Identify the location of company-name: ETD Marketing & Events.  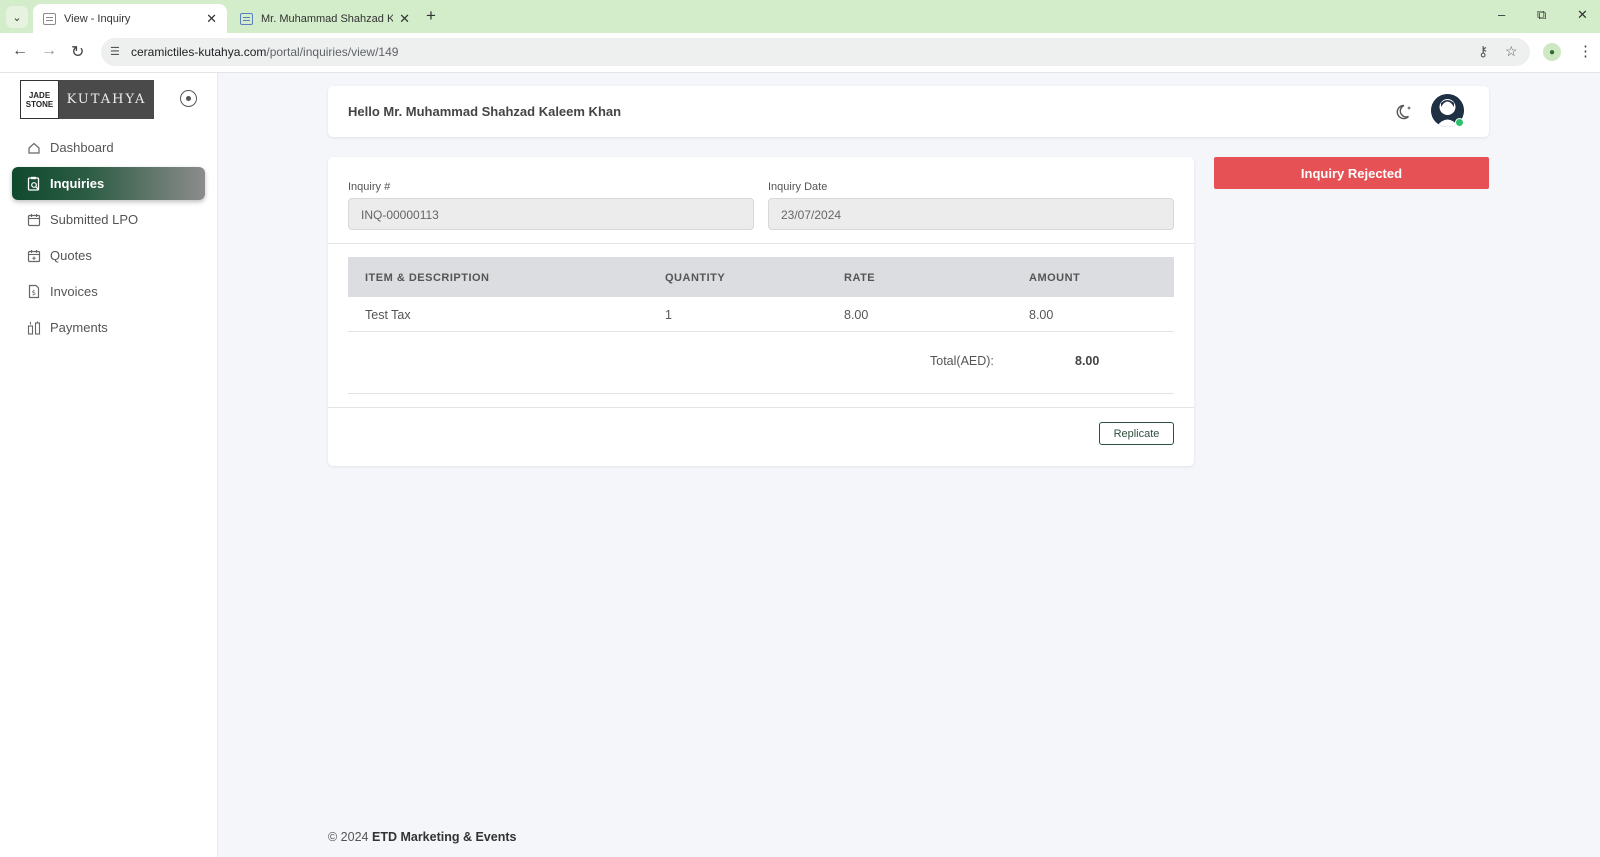
(444, 837).